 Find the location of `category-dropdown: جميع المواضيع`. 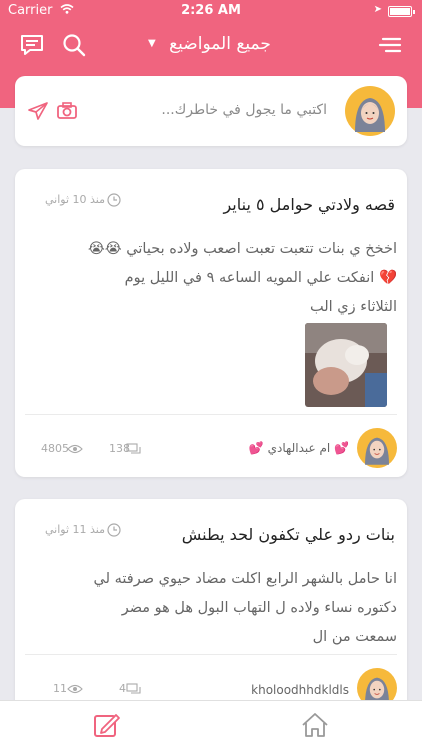

category-dropdown: جميع المواضيع is located at coordinates (220, 44).